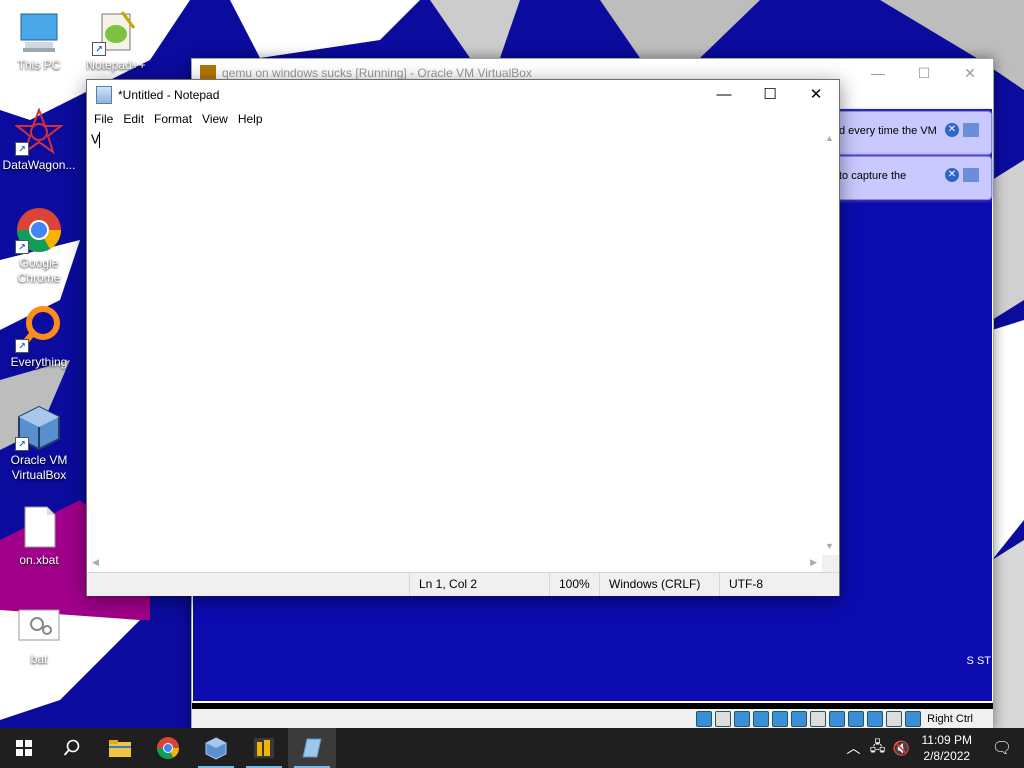 This screenshot has height=768, width=1024. I want to click on chevron-up-icon: ︿, so click(854, 748).